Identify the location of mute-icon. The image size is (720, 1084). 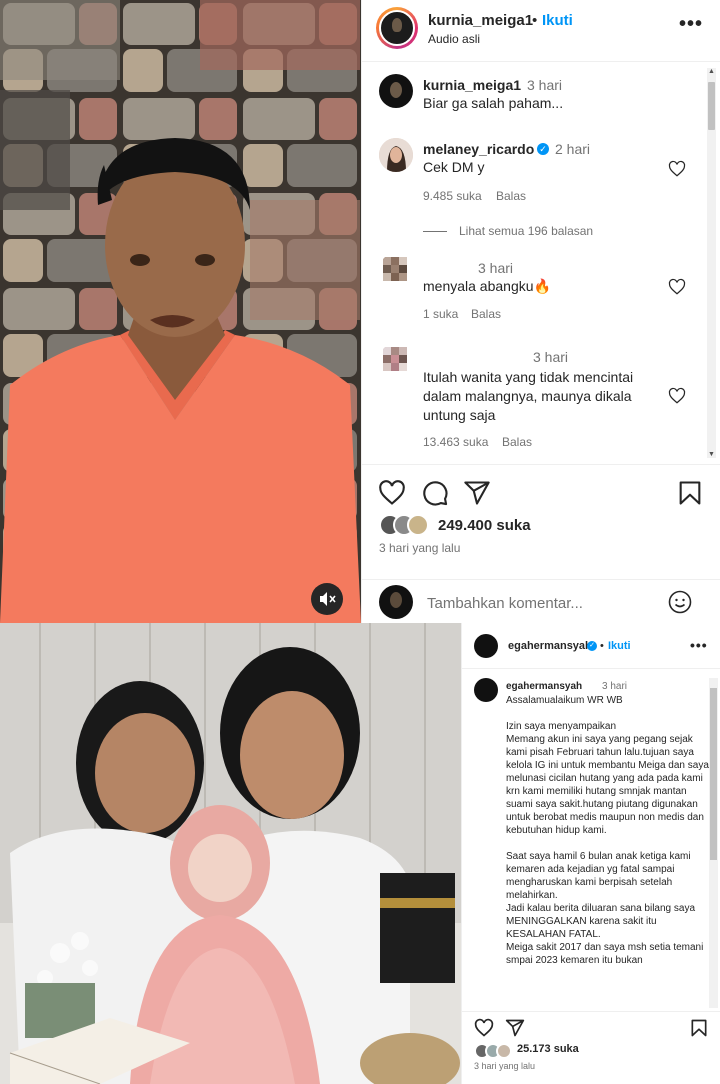
(328, 599).